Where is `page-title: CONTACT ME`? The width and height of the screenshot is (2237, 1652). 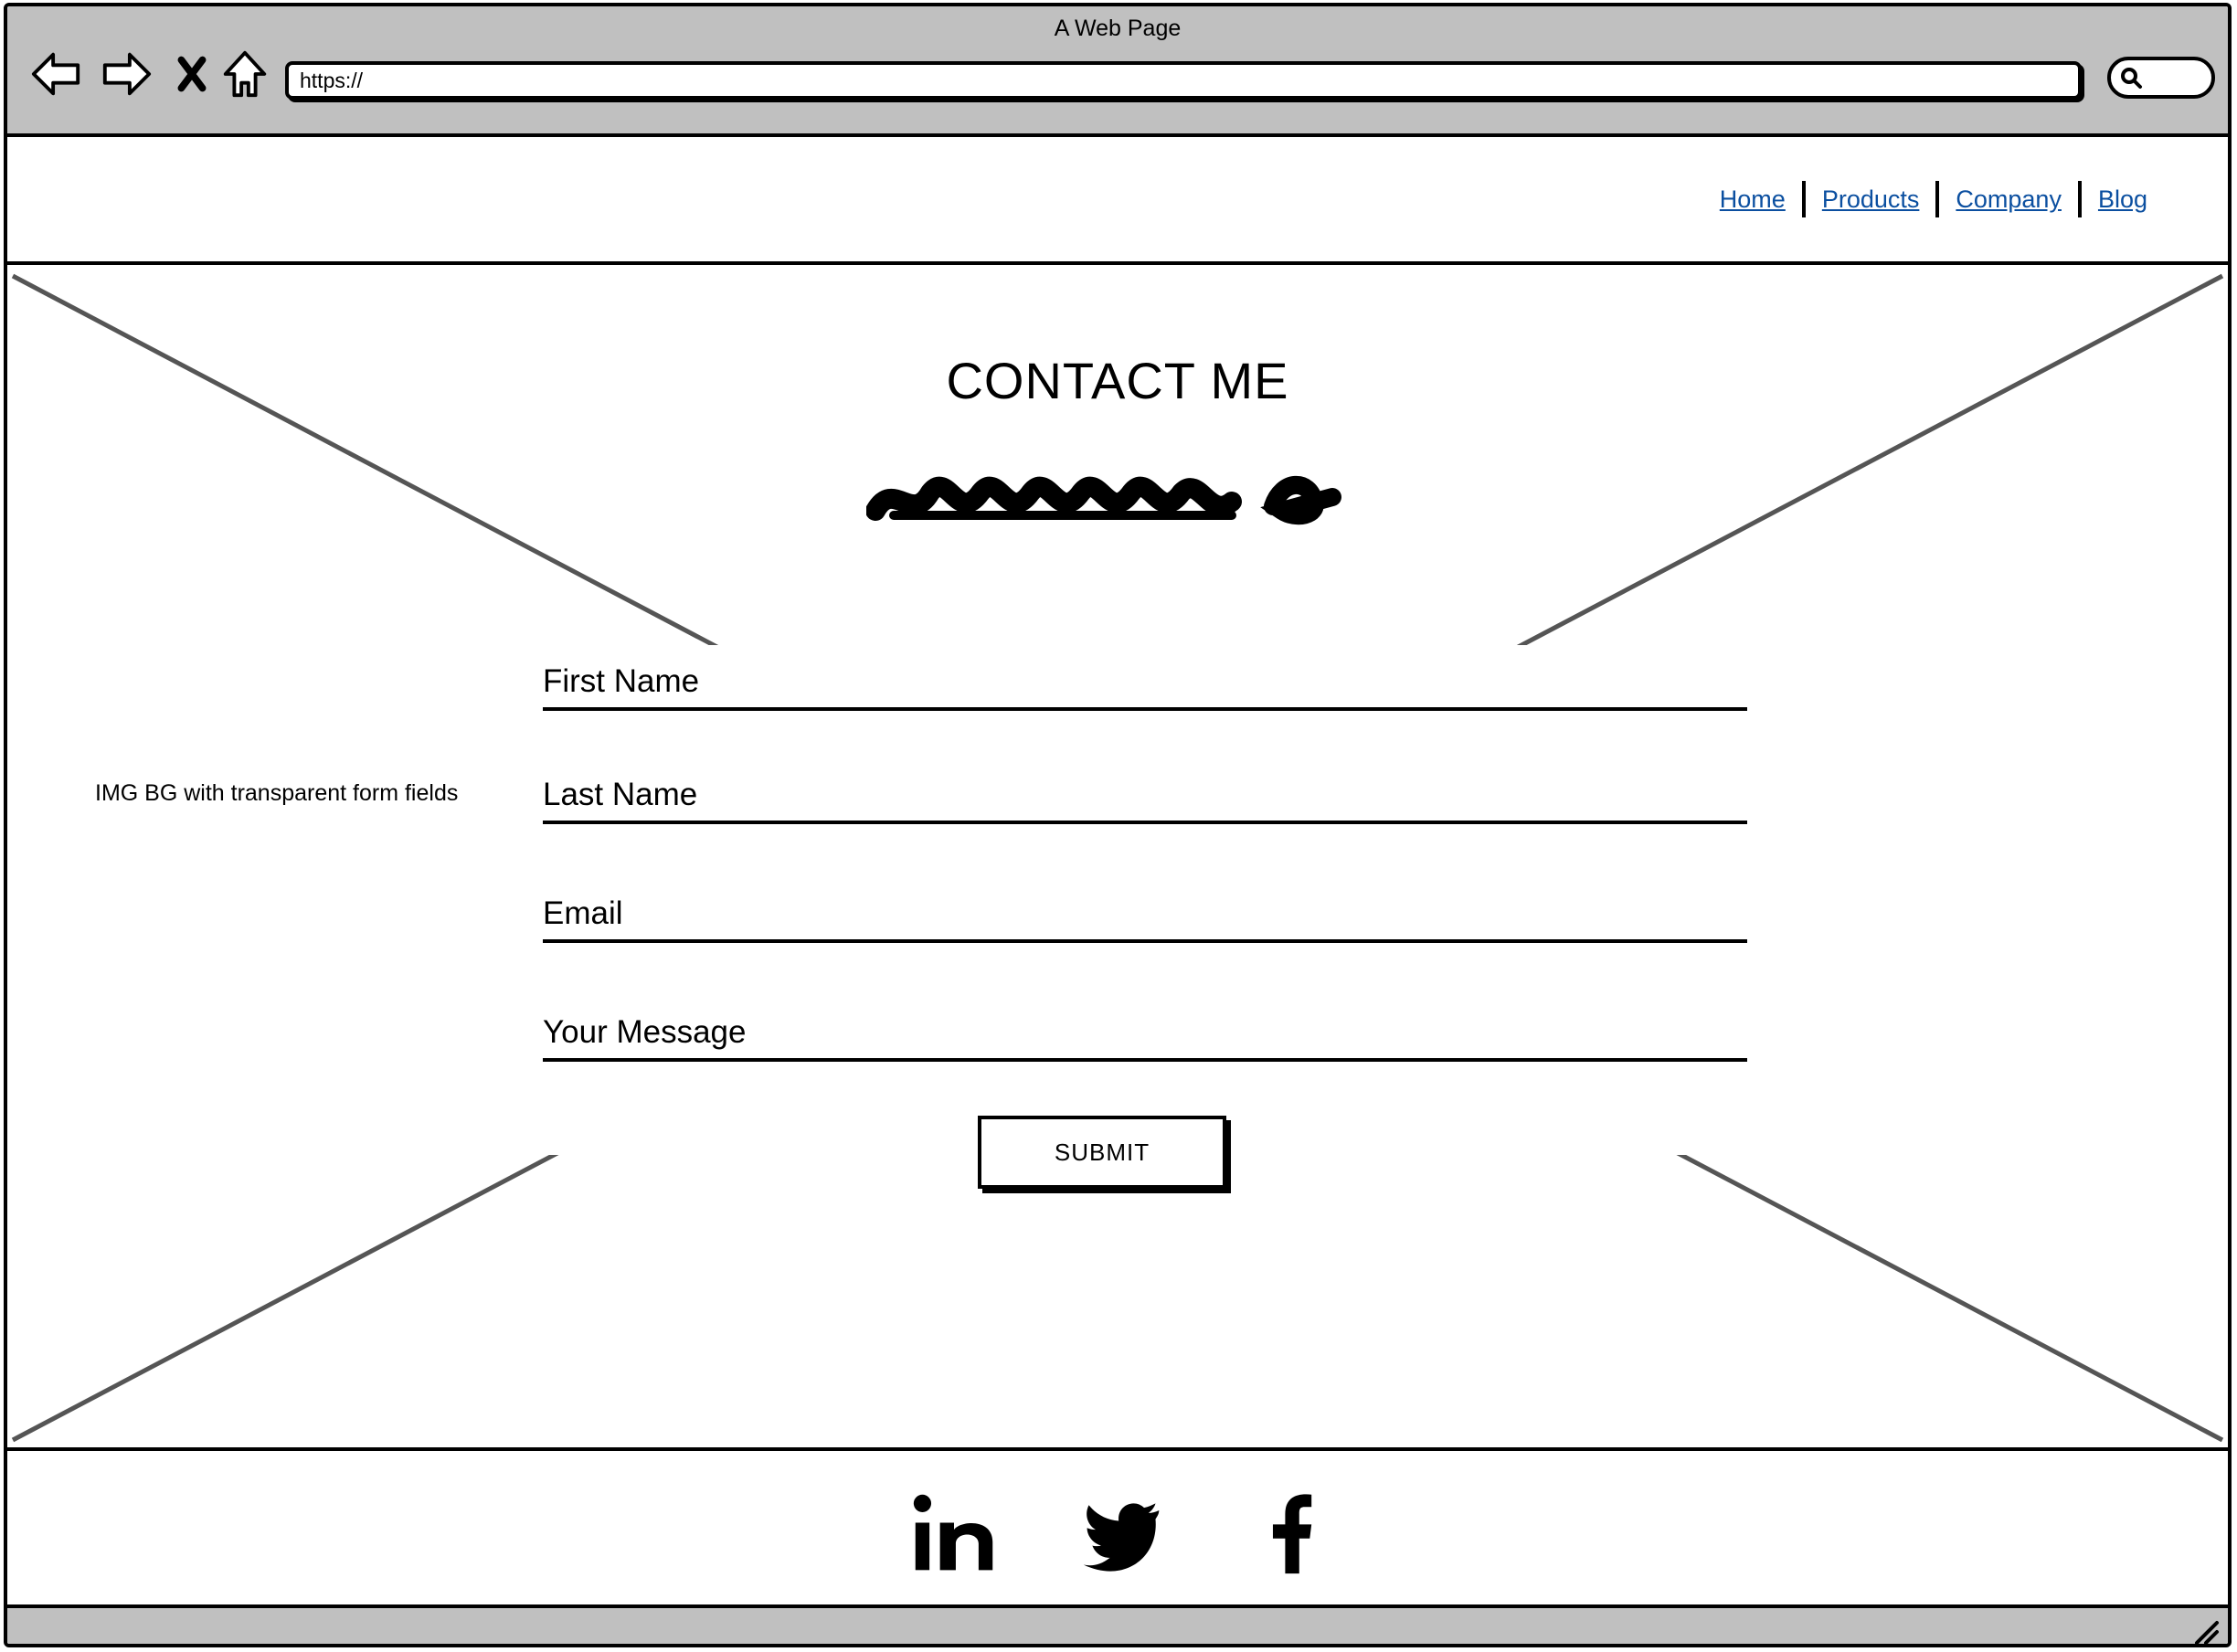 page-title: CONTACT ME is located at coordinates (1117, 381).